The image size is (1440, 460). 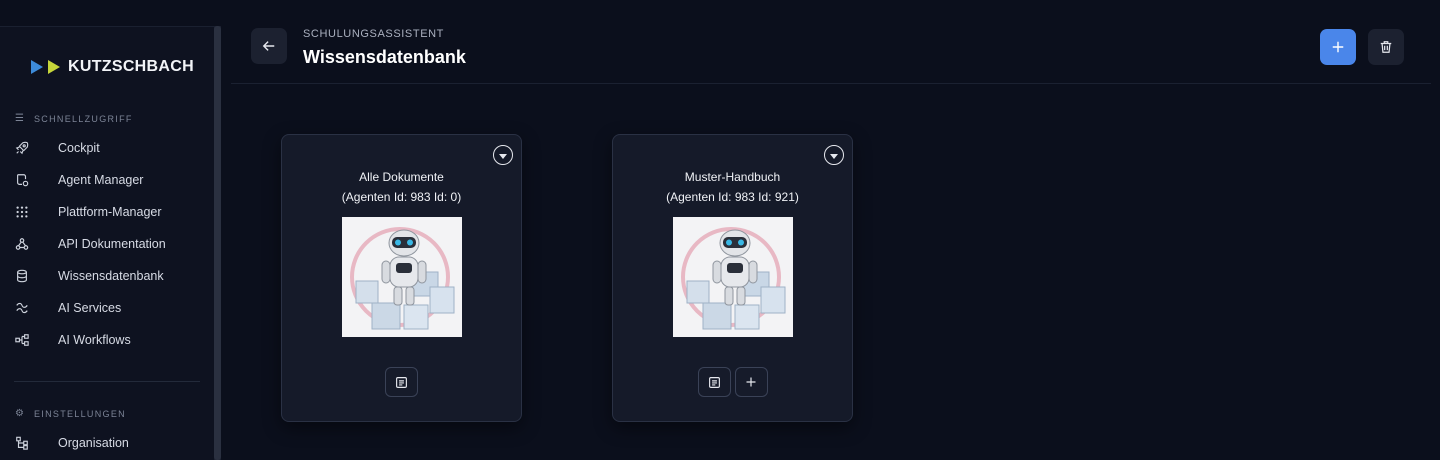 I want to click on sidebar-item-label: Agent Manager, so click(x=101, y=180).